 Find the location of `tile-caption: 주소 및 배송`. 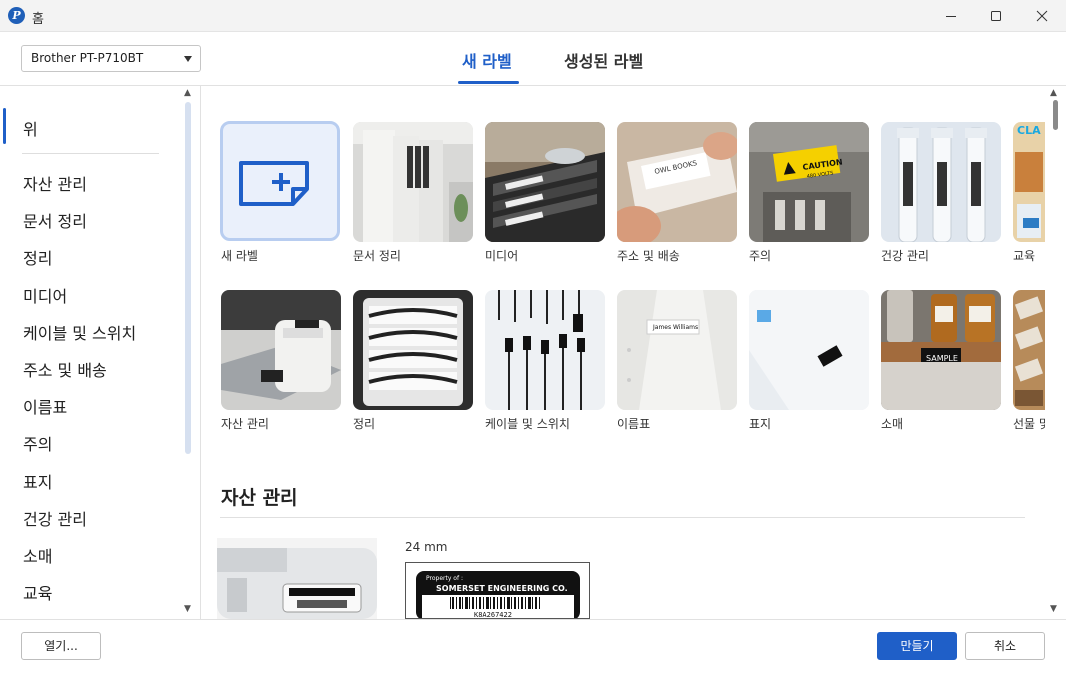

tile-caption: 주소 및 배송 is located at coordinates (648, 256).